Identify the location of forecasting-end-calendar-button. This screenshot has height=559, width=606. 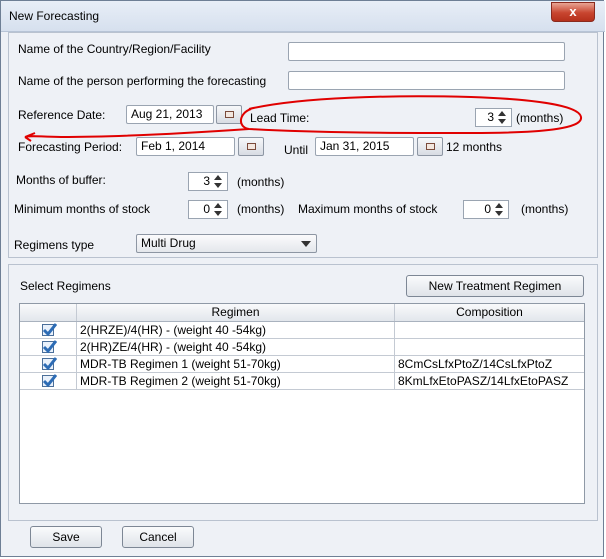
(430, 146).